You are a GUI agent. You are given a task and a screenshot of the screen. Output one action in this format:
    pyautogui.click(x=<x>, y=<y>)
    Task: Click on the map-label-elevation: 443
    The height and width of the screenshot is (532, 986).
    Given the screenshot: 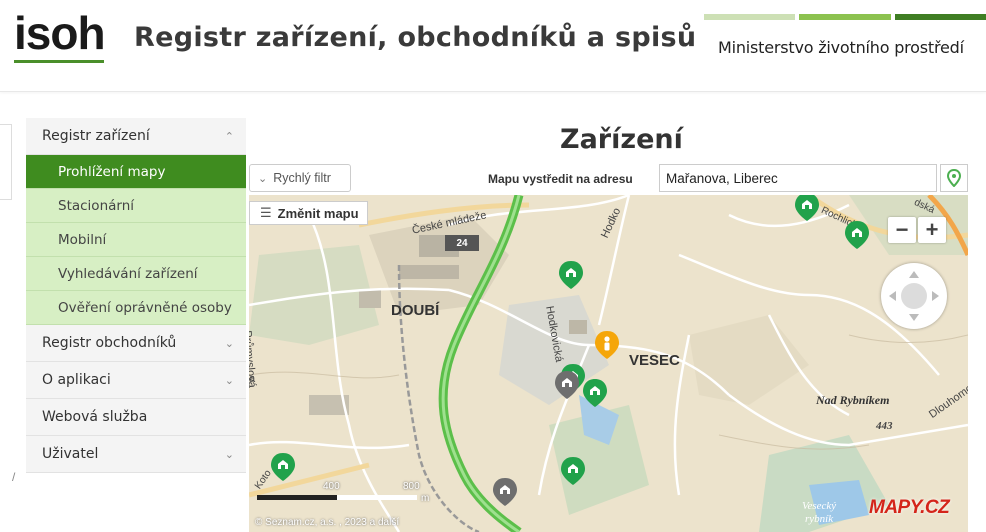 What is the action you would take?
    pyautogui.click(x=884, y=426)
    